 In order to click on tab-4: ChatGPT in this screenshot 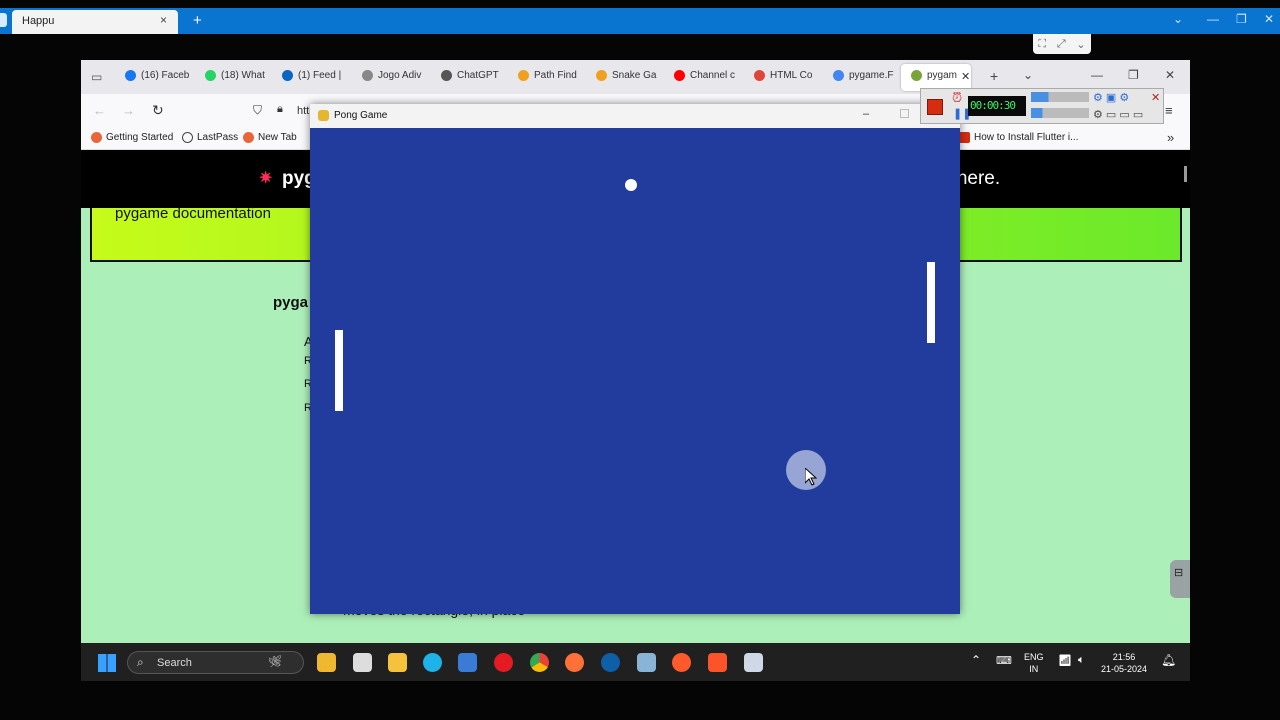, I will do `click(470, 75)`.